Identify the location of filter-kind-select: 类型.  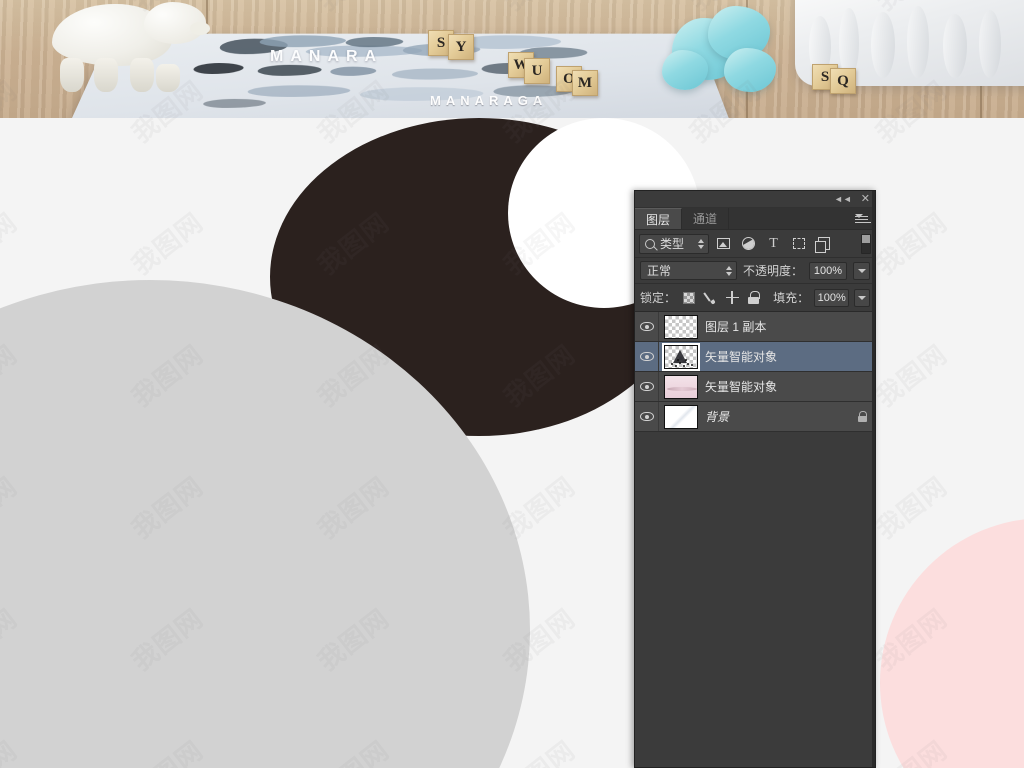
(674, 243).